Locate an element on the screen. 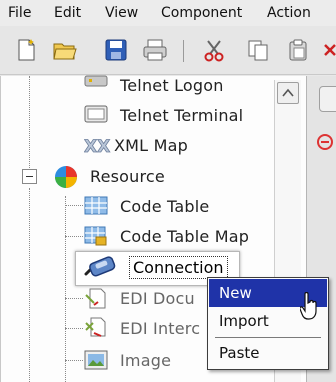 The width and height of the screenshot is (336, 382). tree-item-telnet-terminal: Telnet Terminal is located at coordinates (163, 115).